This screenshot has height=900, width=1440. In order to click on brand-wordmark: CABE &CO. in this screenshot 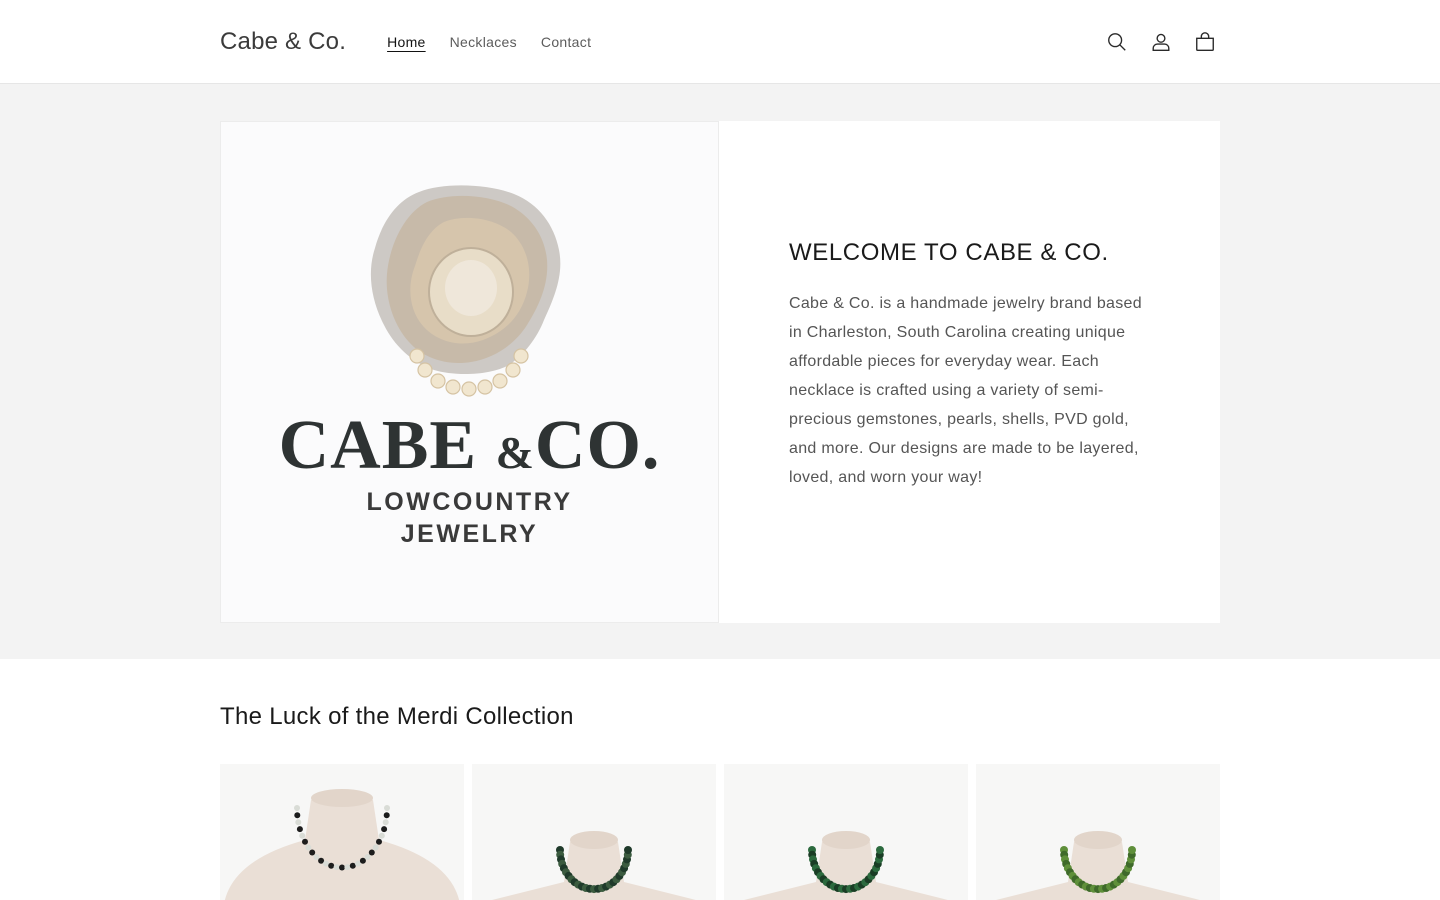, I will do `click(469, 446)`.